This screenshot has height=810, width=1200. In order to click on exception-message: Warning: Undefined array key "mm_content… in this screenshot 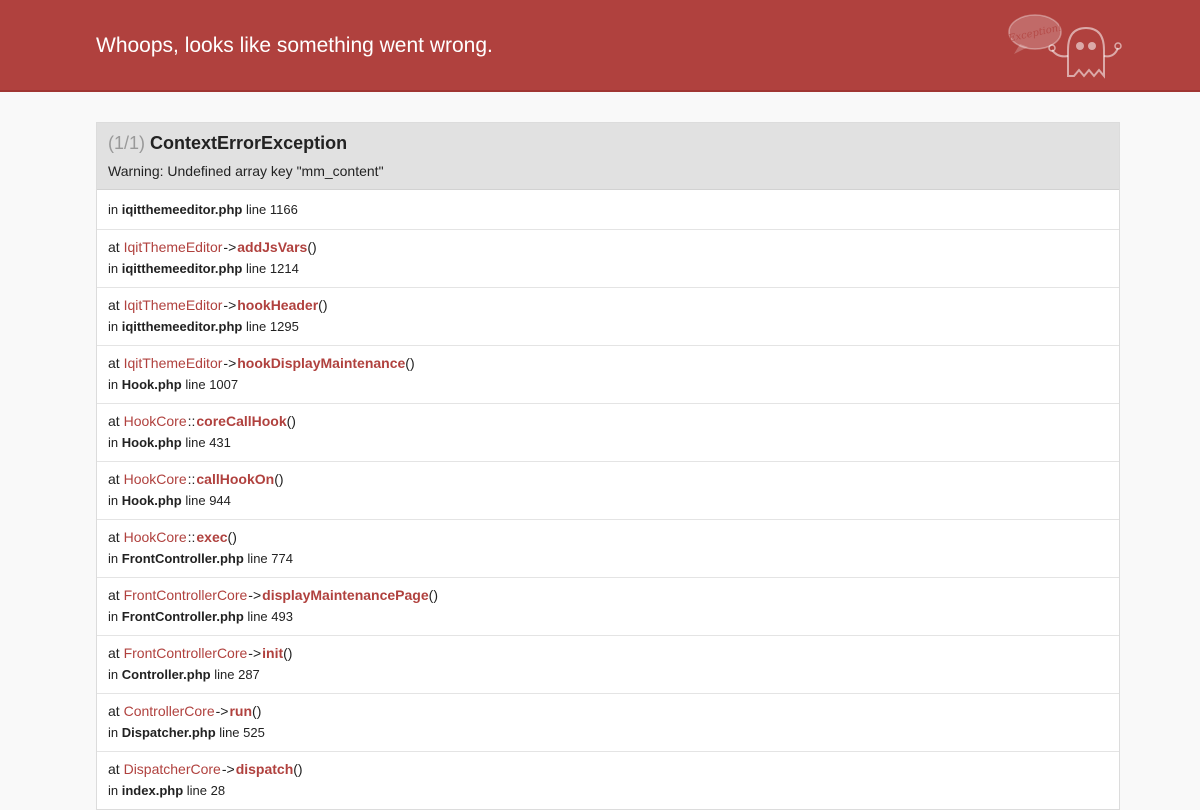, I will do `click(246, 171)`.